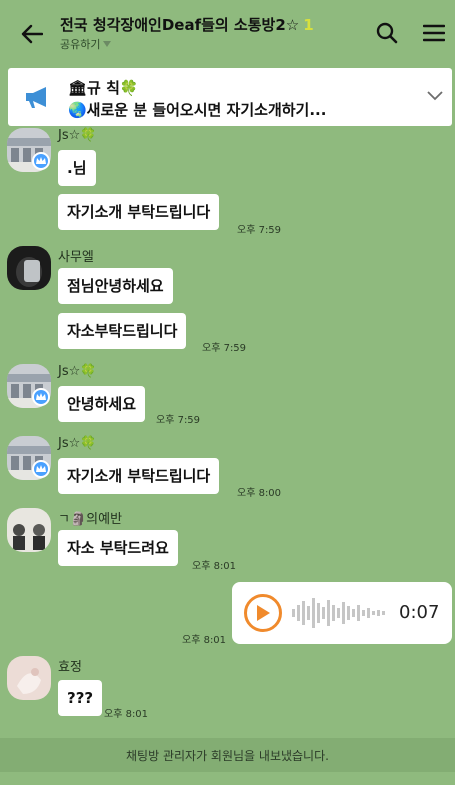  Describe the element at coordinates (387, 33) in the screenshot. I see `search-icon` at that location.